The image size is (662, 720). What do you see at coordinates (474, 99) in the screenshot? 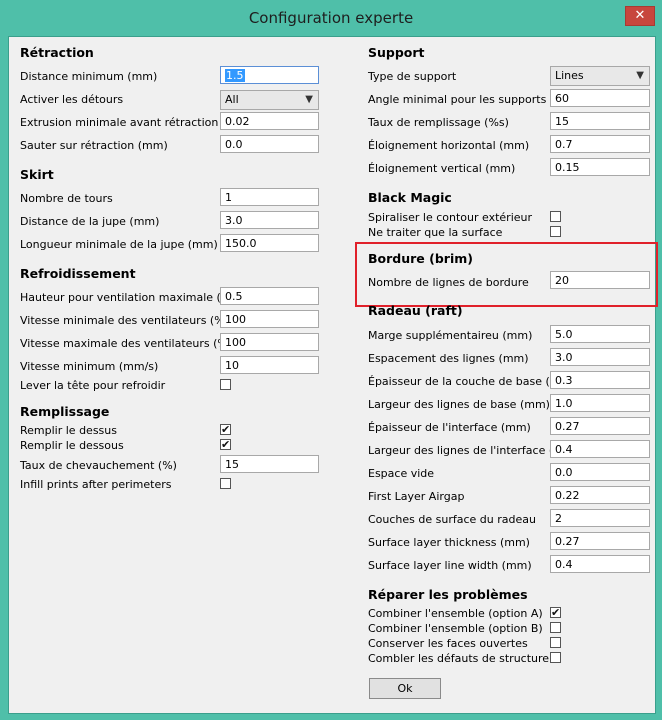
I see `support-angle-label: Angle minimal pour les supports (deg)` at bounding box center [474, 99].